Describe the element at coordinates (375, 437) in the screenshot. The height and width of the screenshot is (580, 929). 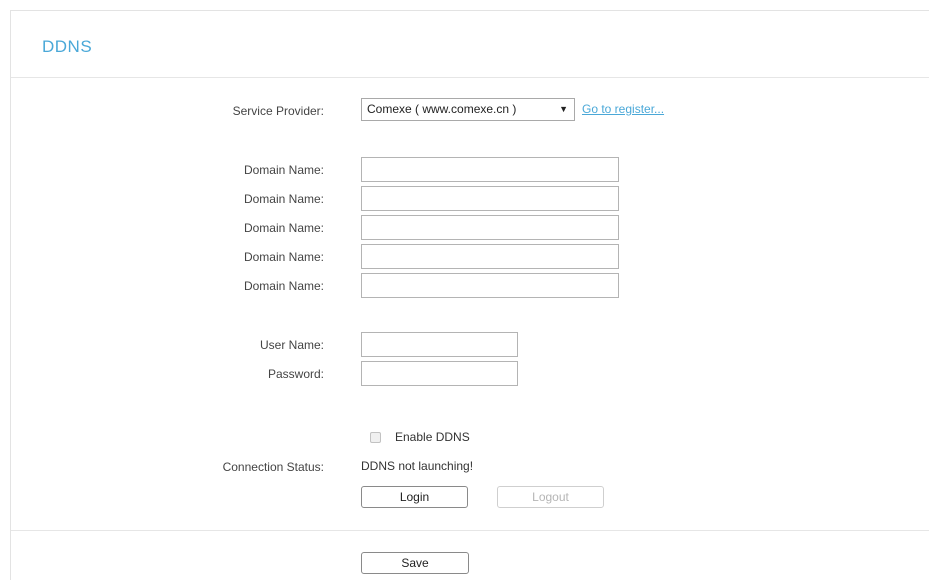
I see `checkbox-icon` at that location.